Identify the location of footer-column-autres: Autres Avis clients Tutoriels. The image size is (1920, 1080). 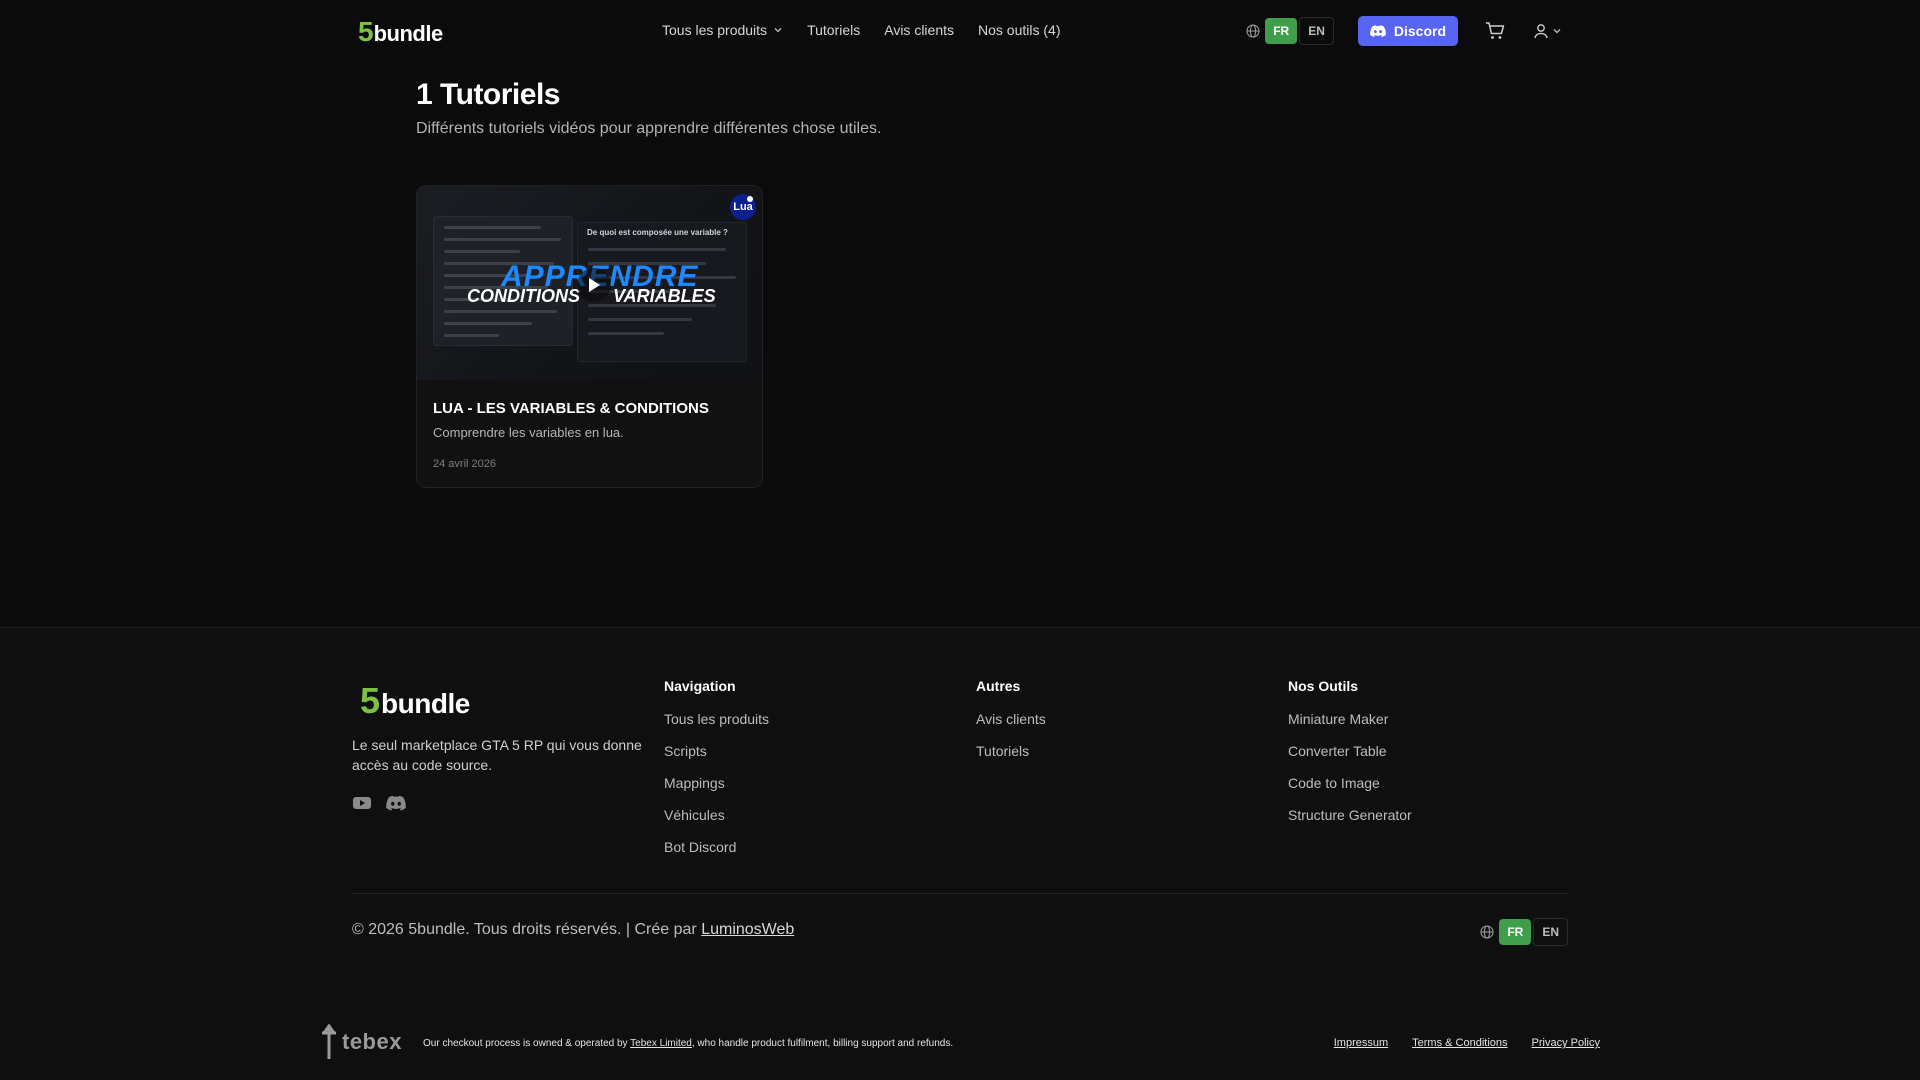
(1011, 726).